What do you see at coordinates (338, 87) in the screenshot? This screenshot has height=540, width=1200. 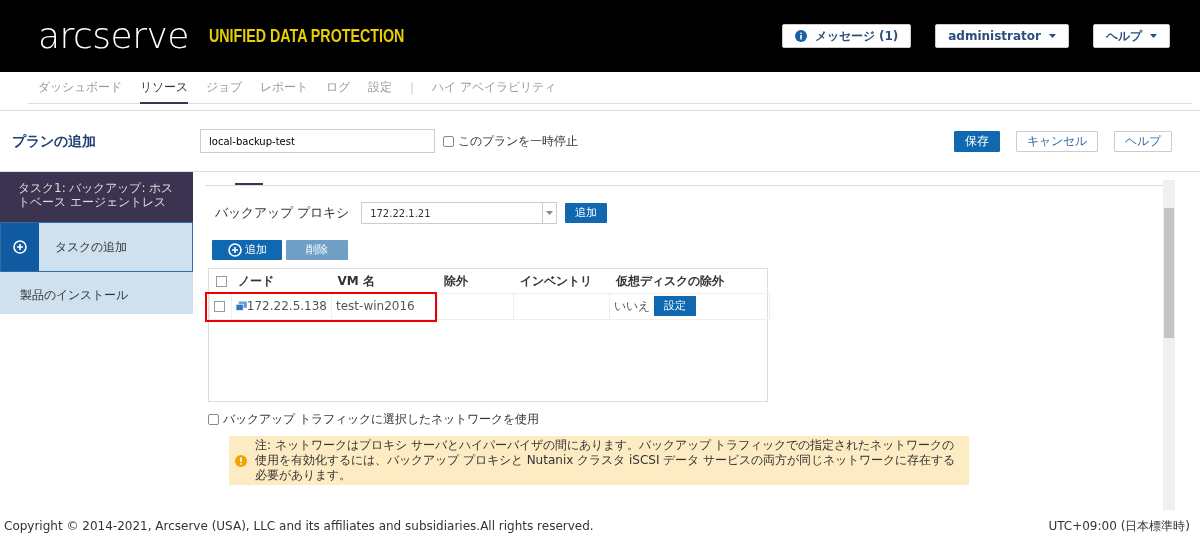 I see `nav-tab: ログ` at bounding box center [338, 87].